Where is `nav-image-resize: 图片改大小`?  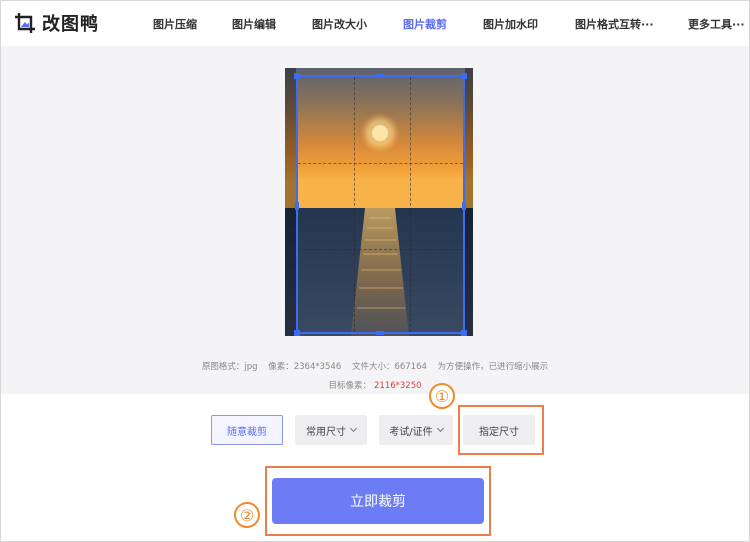
nav-image-resize: 图片改大小 is located at coordinates (339, 24).